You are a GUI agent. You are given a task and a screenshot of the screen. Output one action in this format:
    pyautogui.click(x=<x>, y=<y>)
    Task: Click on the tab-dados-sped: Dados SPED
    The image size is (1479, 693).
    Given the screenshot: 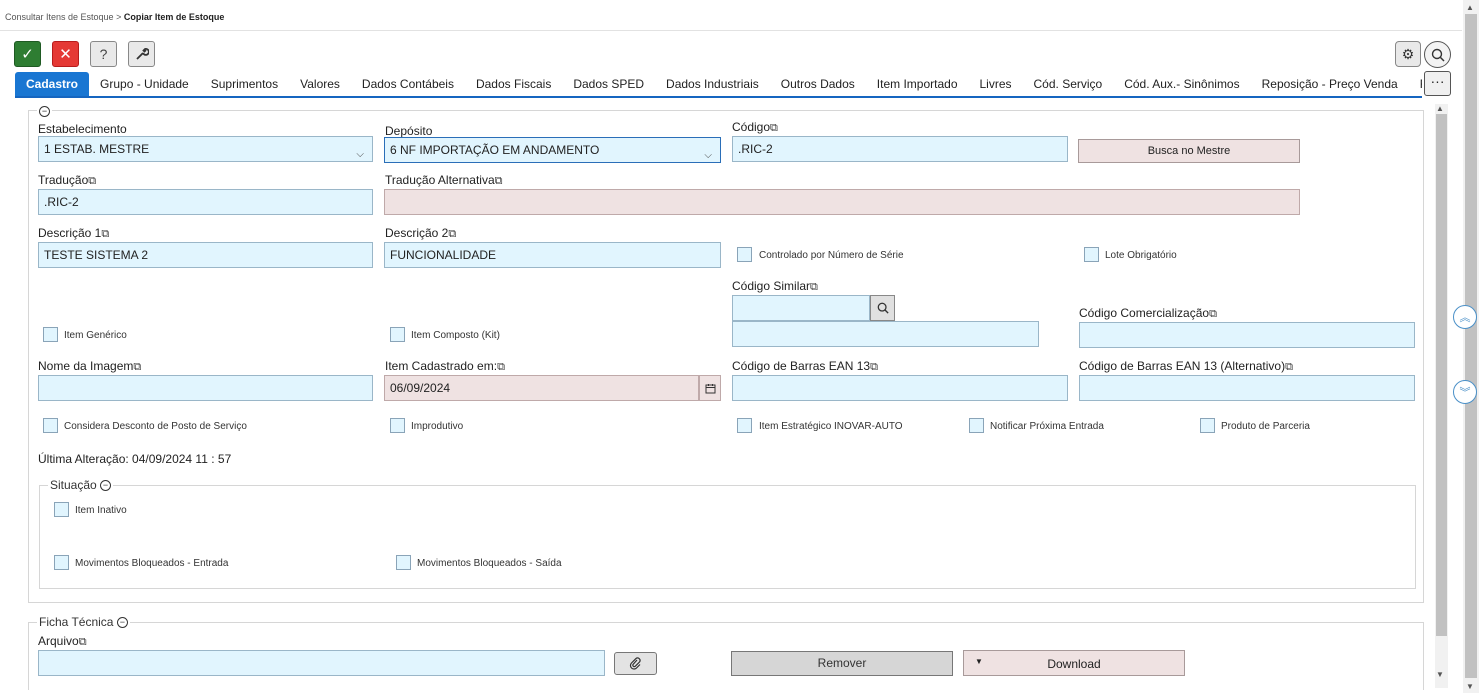 What is the action you would take?
    pyautogui.click(x=608, y=84)
    